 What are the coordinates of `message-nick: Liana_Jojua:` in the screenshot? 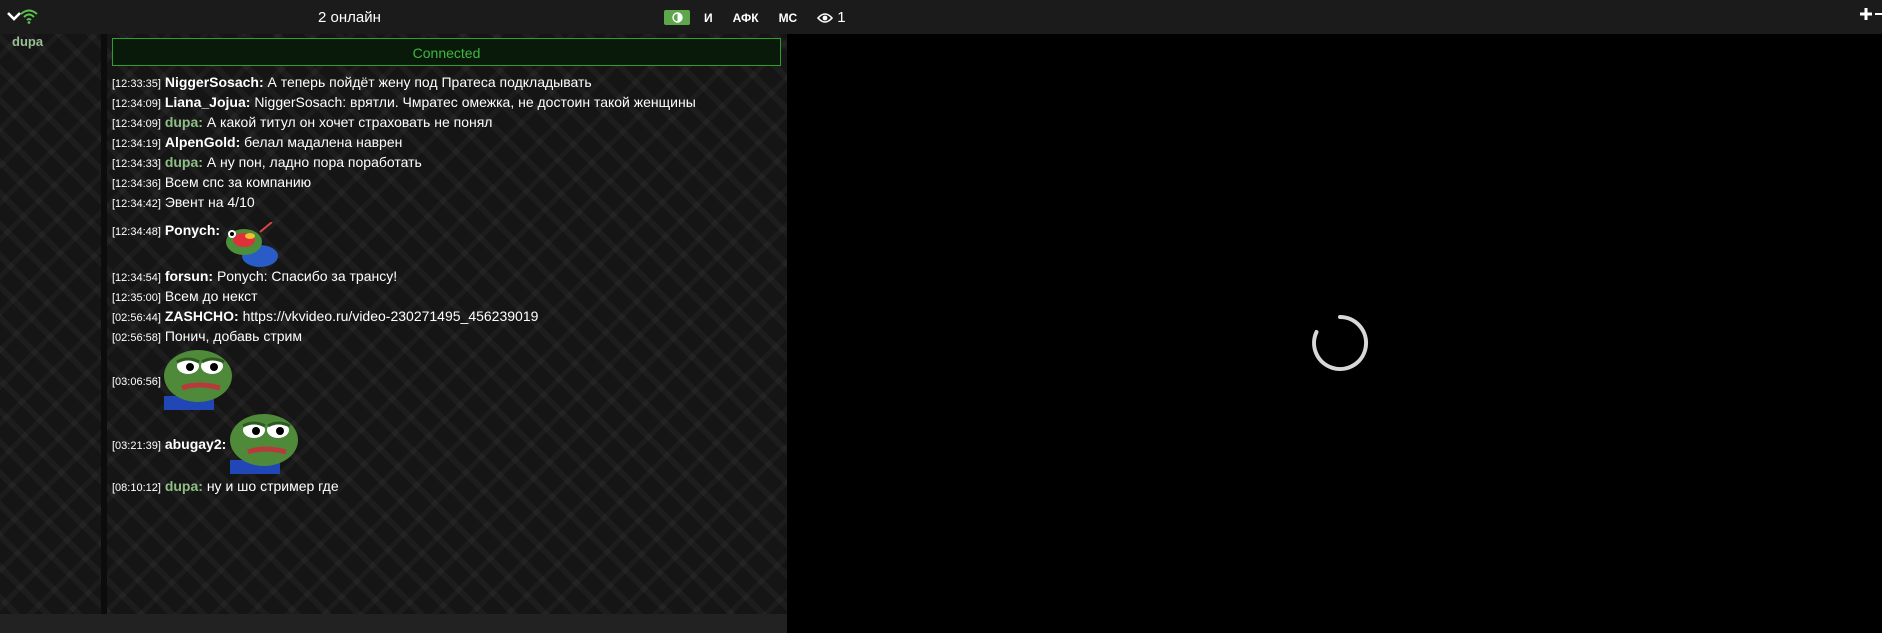 It's located at (208, 102).